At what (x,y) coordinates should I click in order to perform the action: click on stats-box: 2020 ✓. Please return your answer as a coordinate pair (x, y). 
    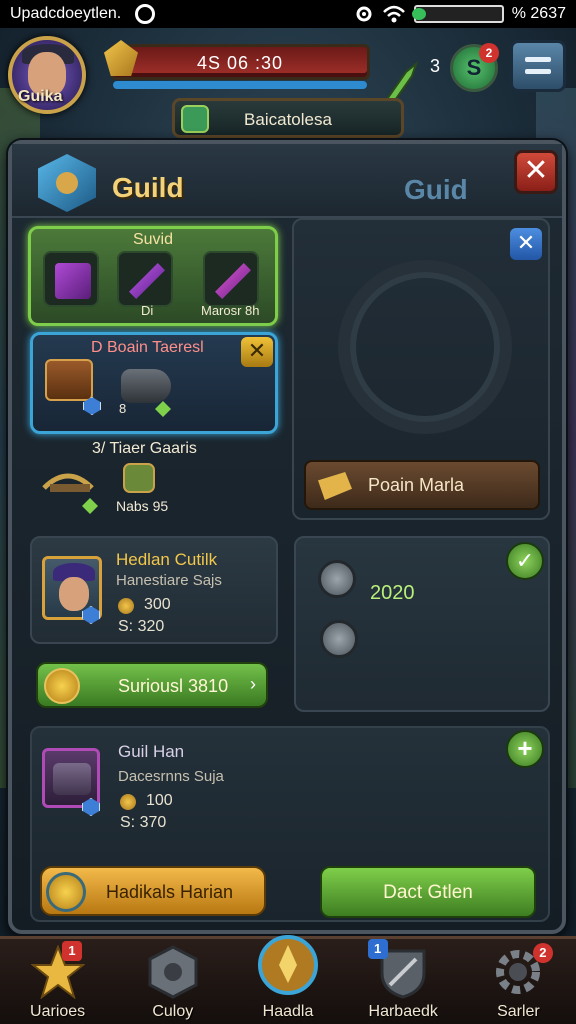
    Looking at the image, I should click on (422, 624).